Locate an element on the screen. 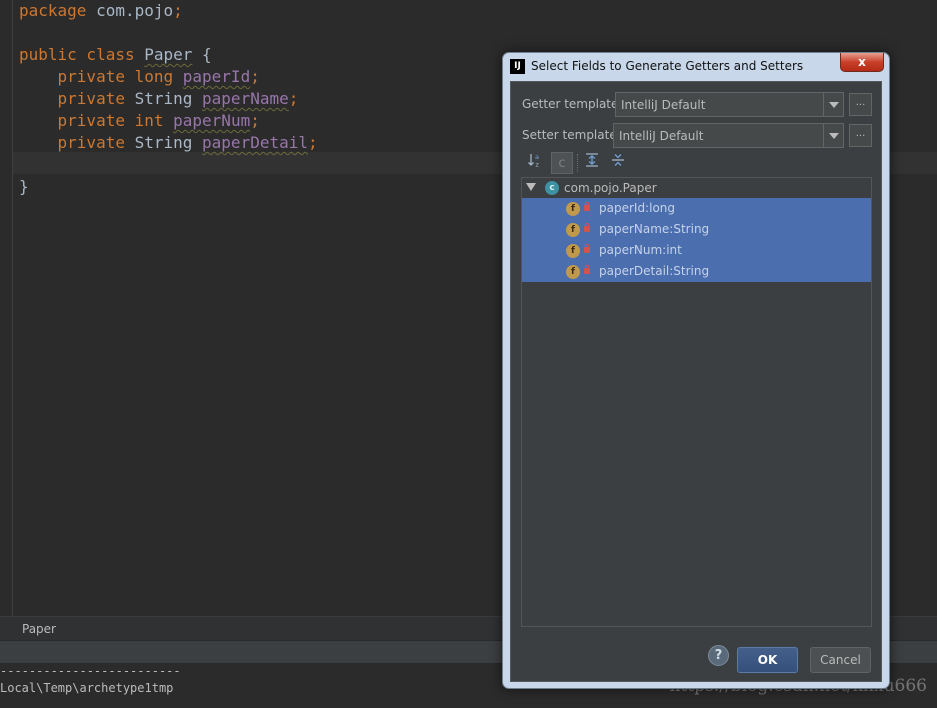 The height and width of the screenshot is (708, 937). code-line: private String paperName; is located at coordinates (168, 99).